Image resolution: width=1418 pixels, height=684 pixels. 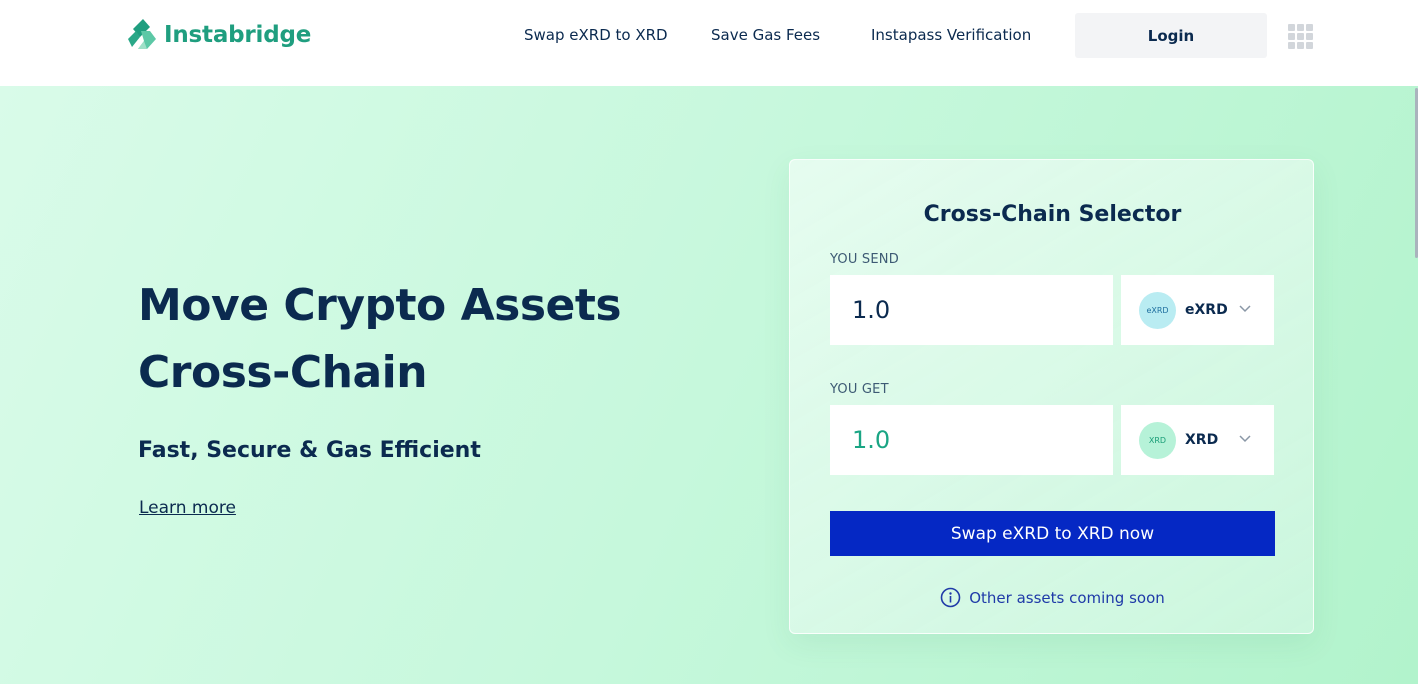 What do you see at coordinates (596, 35) in the screenshot?
I see `nav-swap-exrd: Swap eXRD to XRD` at bounding box center [596, 35].